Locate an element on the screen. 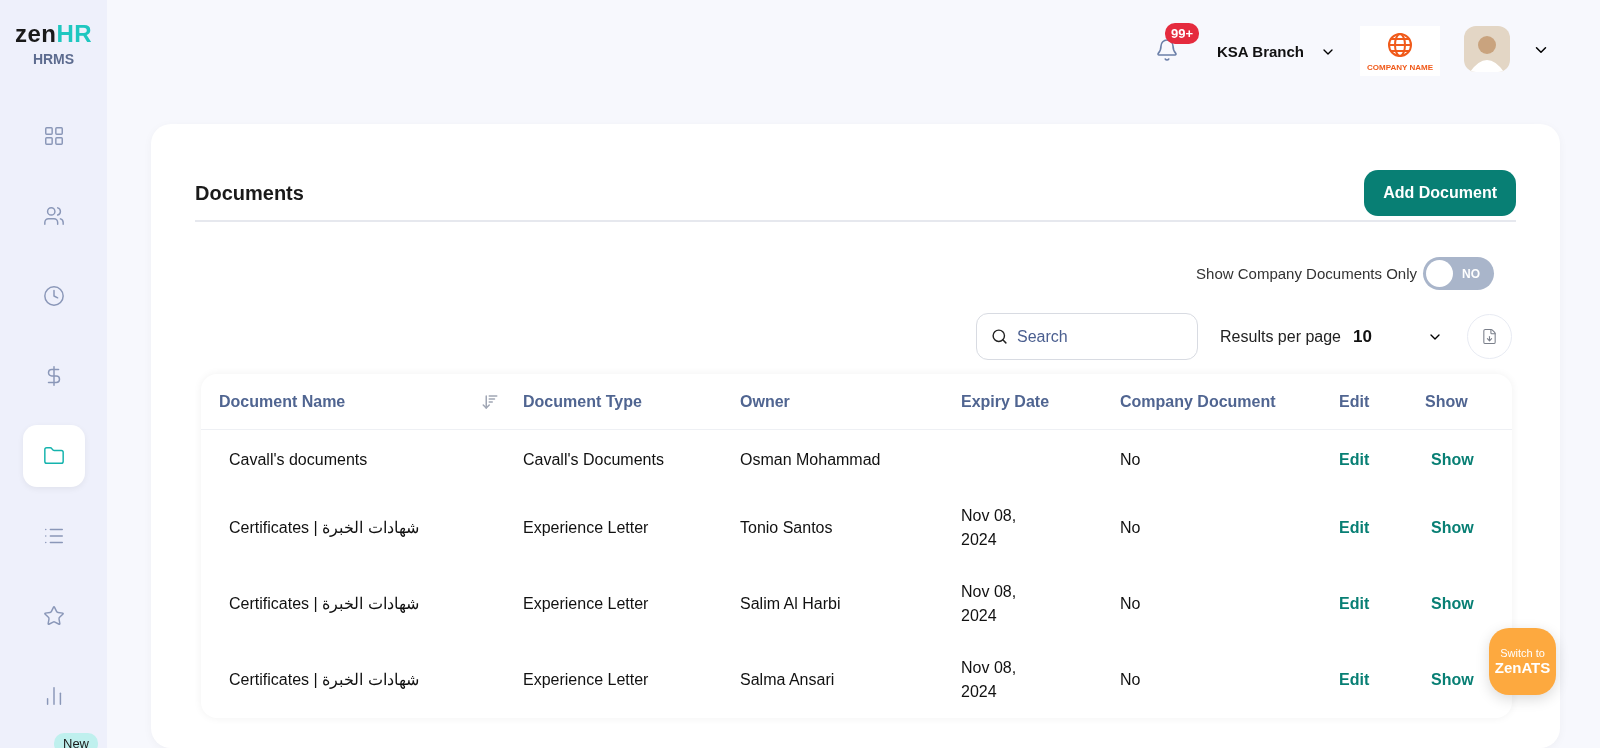  search-icon is located at coordinates (1000, 336).